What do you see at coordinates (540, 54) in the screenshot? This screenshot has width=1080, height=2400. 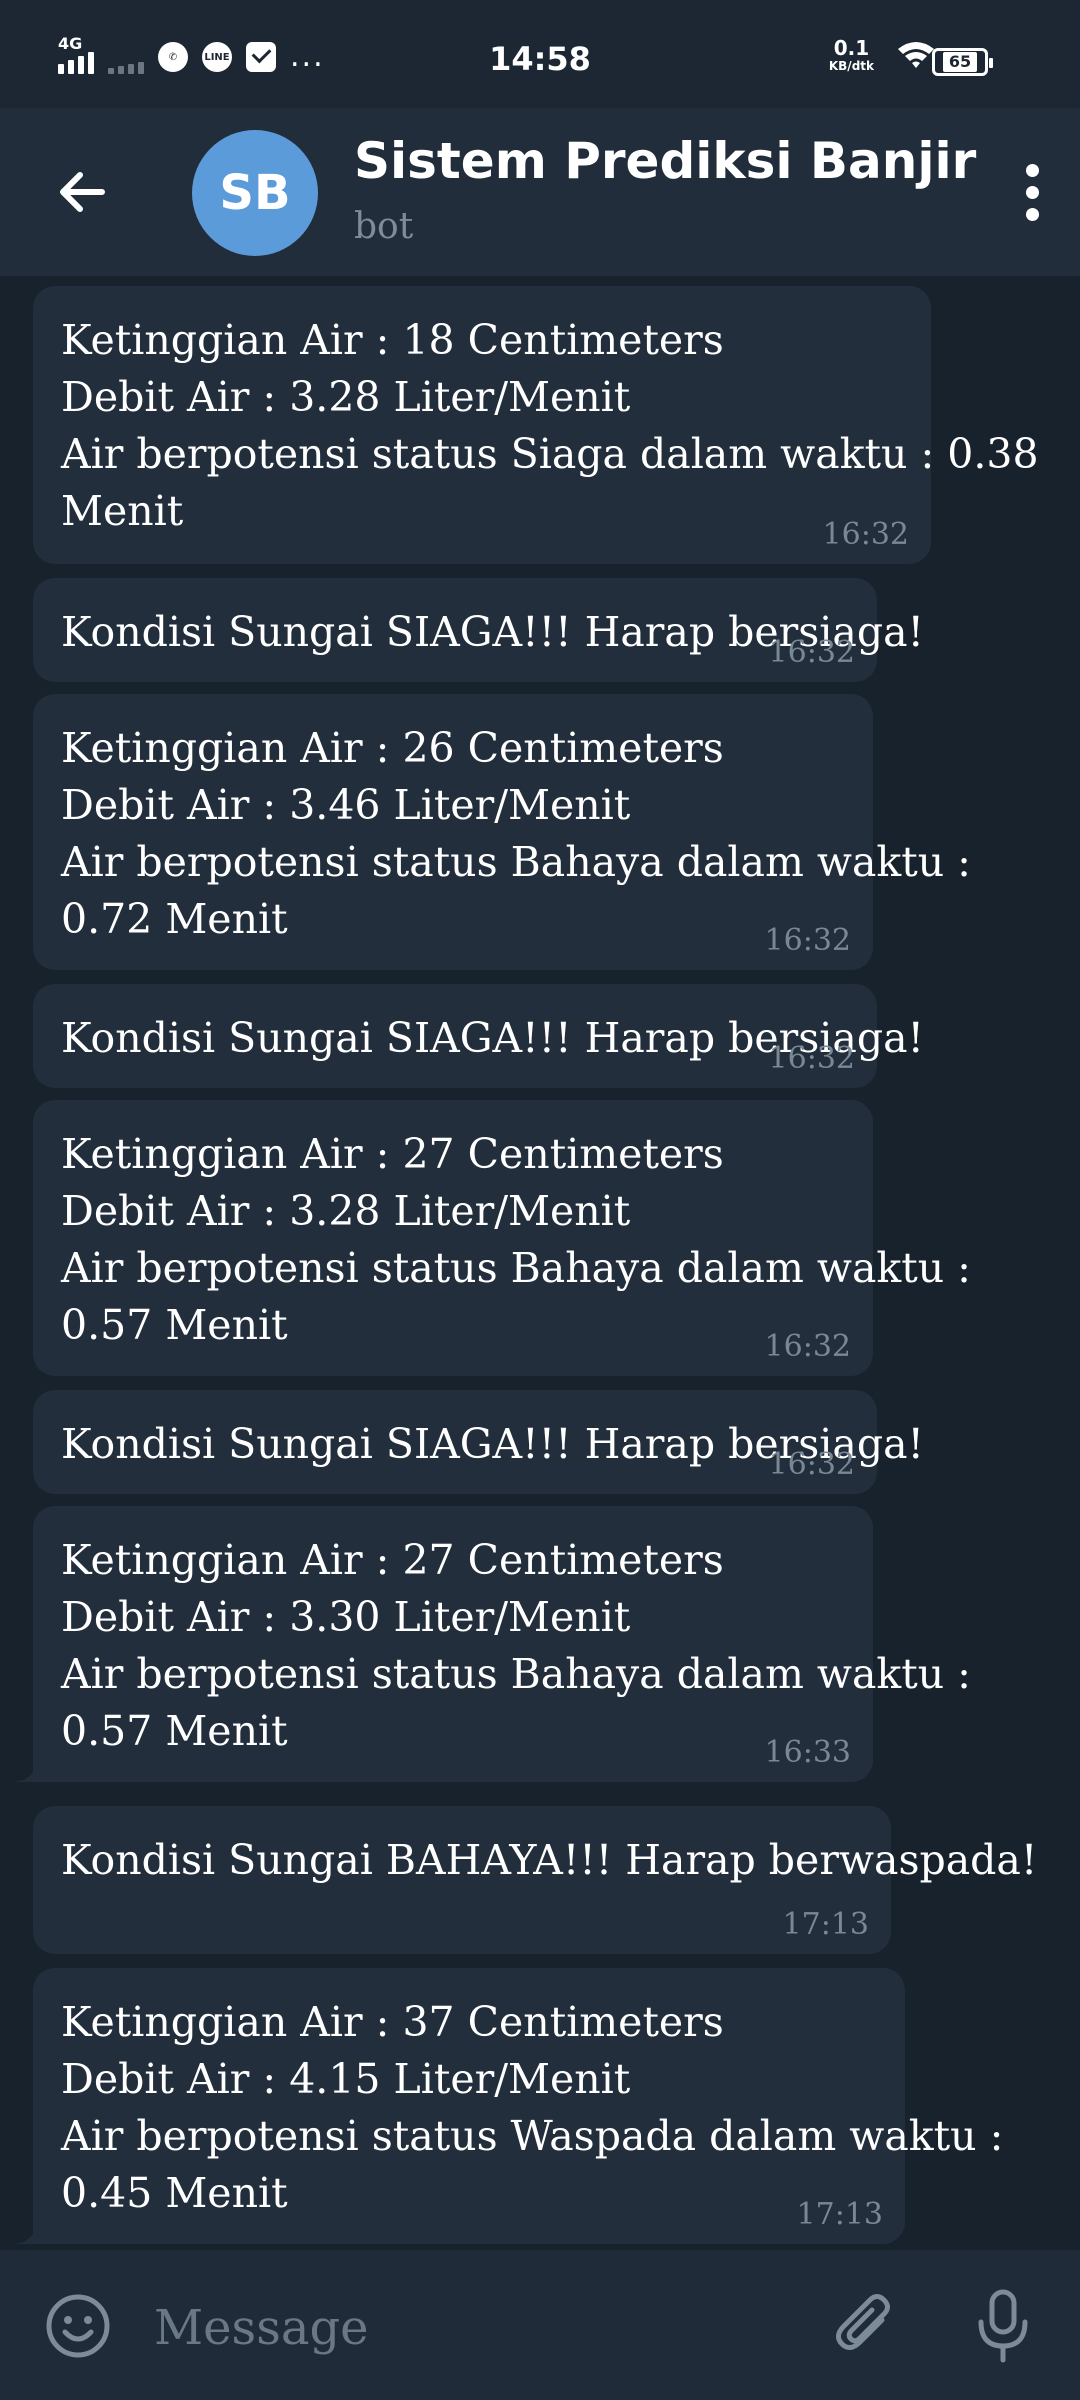 I see `status-bar: 4G ✆ LINE ... 14:58 0.1 KB/dtk 65` at bounding box center [540, 54].